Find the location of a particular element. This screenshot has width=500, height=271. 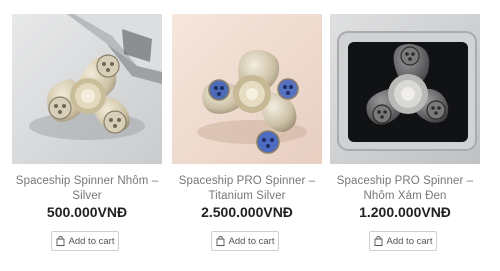

product-price: 2.500.000VNĐ is located at coordinates (247, 212).